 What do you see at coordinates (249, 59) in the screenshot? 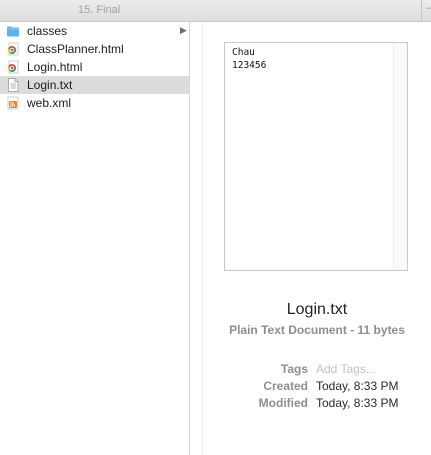
I see `preview-content: Chau 123456` at bounding box center [249, 59].